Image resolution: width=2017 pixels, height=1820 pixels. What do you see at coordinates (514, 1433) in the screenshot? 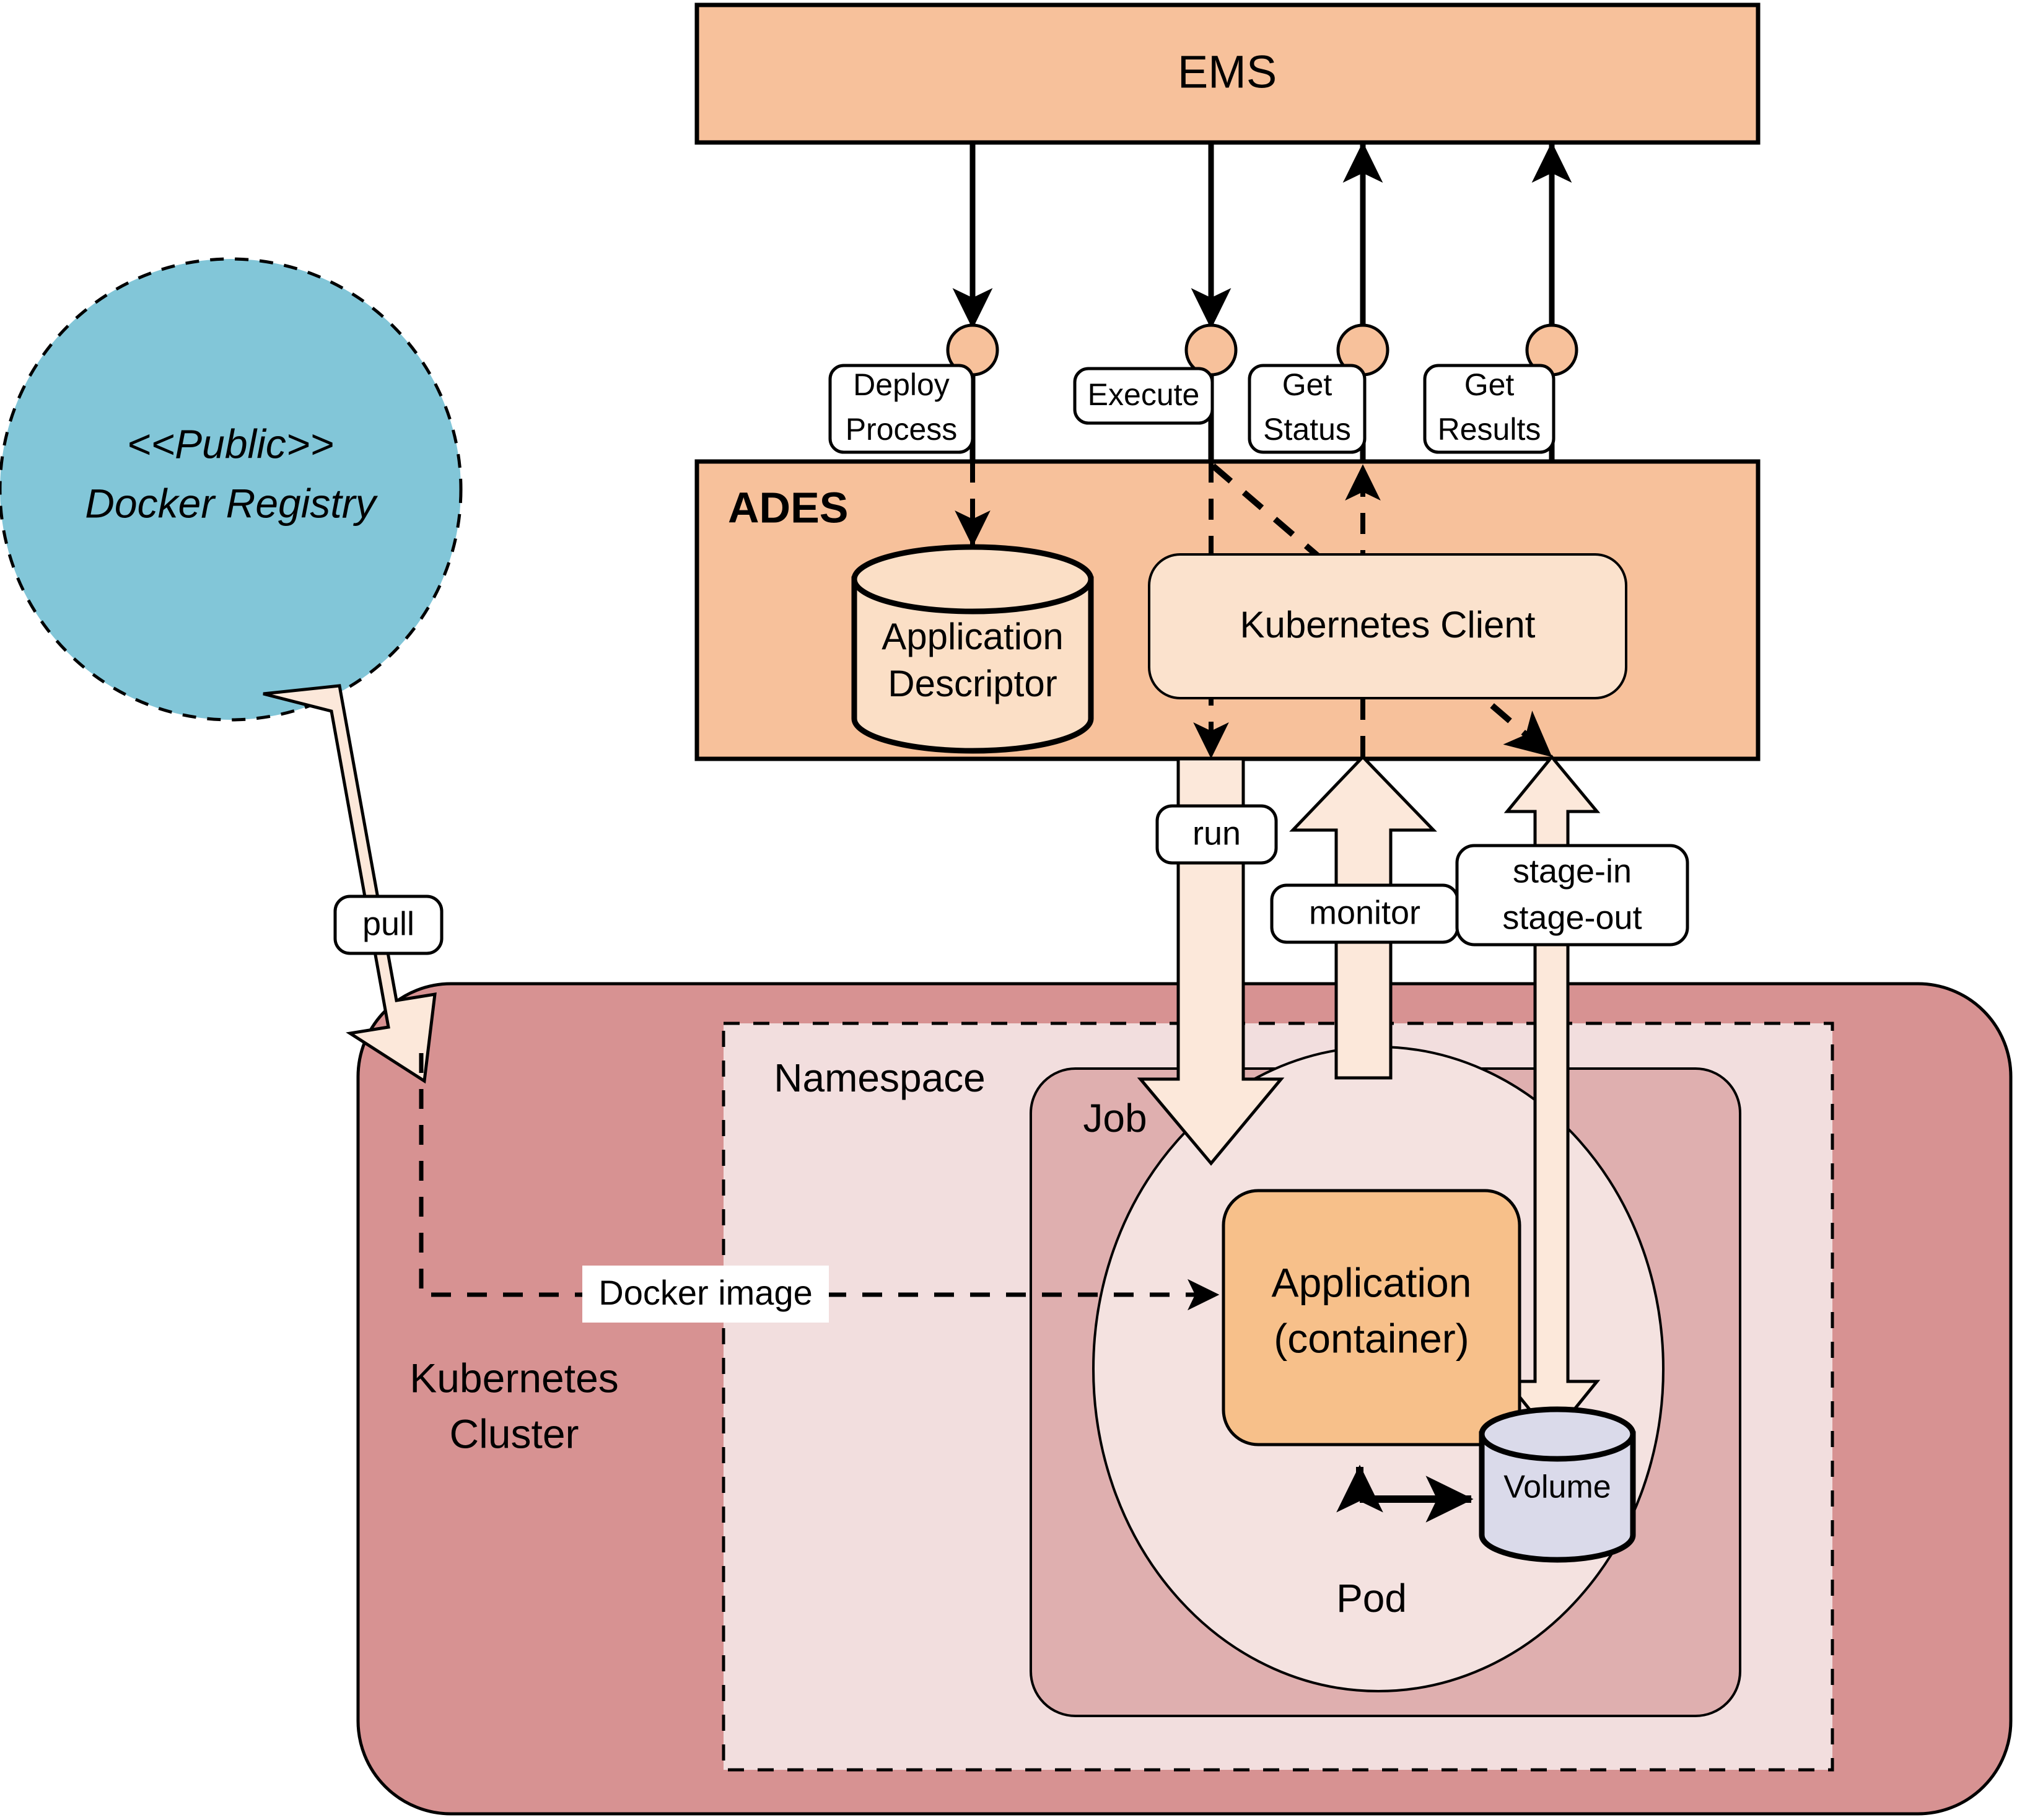
I see `kubernetes-cluster-line2: Cluster` at bounding box center [514, 1433].